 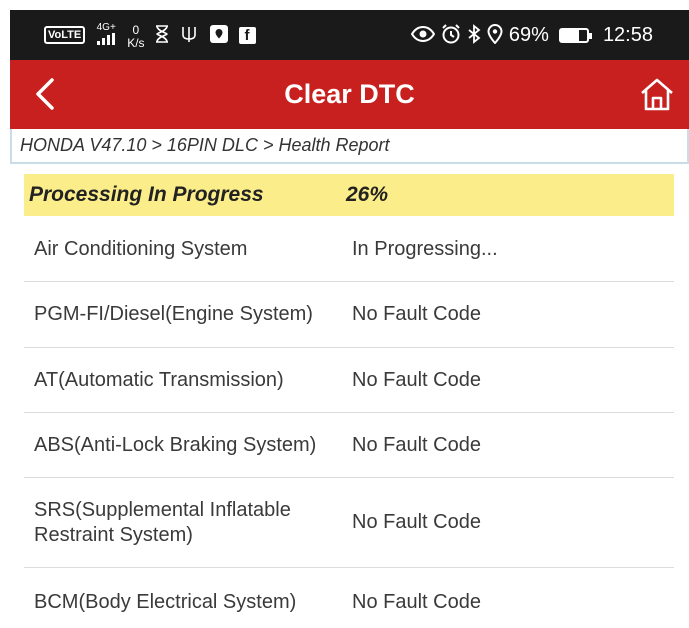 I want to click on bluetooth-icon, so click(x=474, y=35).